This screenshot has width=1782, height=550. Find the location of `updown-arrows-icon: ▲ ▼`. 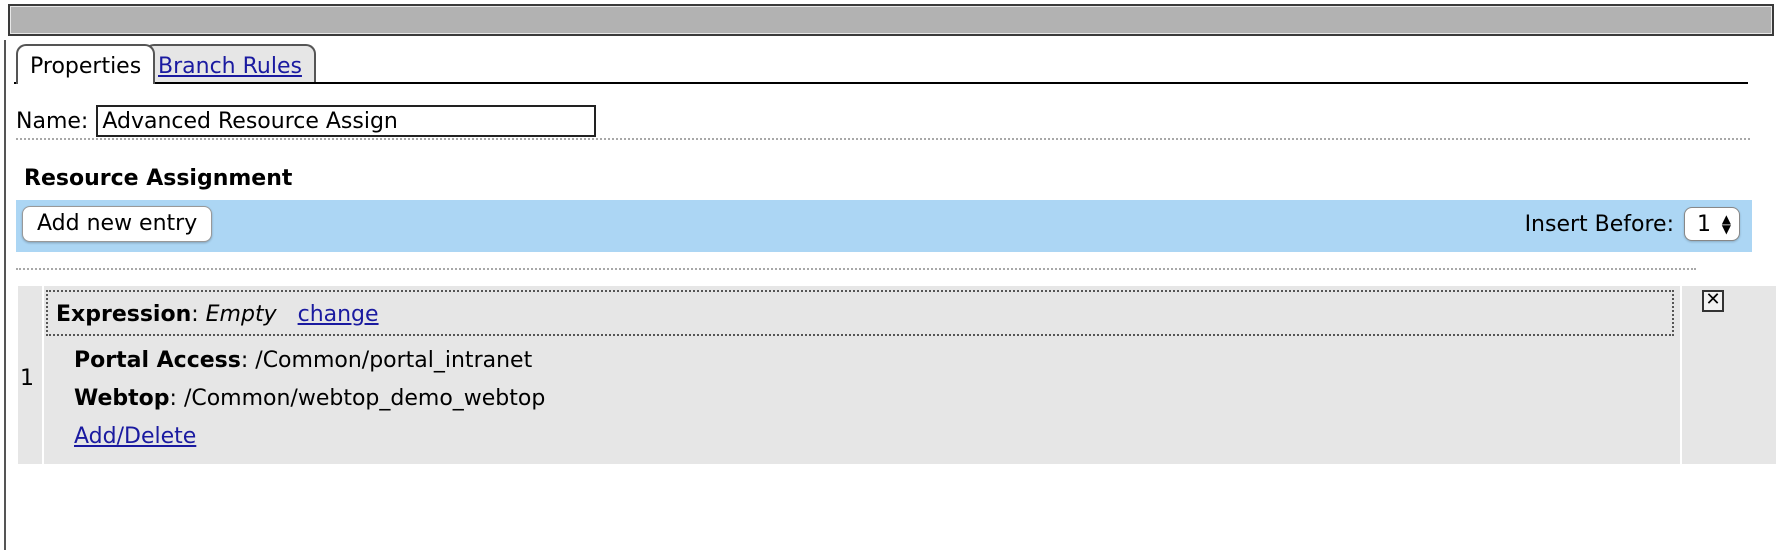

updown-arrows-icon: ▲ ▼ is located at coordinates (1726, 224).